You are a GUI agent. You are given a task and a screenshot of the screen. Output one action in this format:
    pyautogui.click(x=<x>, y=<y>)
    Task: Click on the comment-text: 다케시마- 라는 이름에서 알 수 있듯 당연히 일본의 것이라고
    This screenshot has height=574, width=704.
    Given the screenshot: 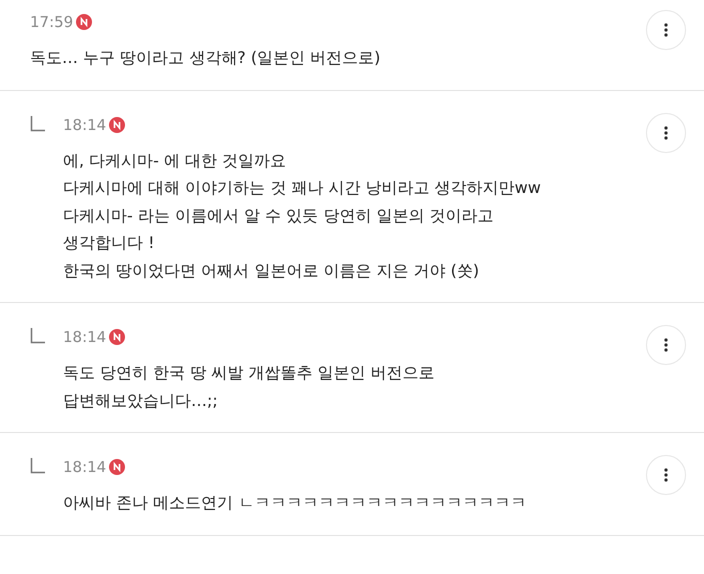 What is the action you would take?
    pyautogui.click(x=278, y=215)
    